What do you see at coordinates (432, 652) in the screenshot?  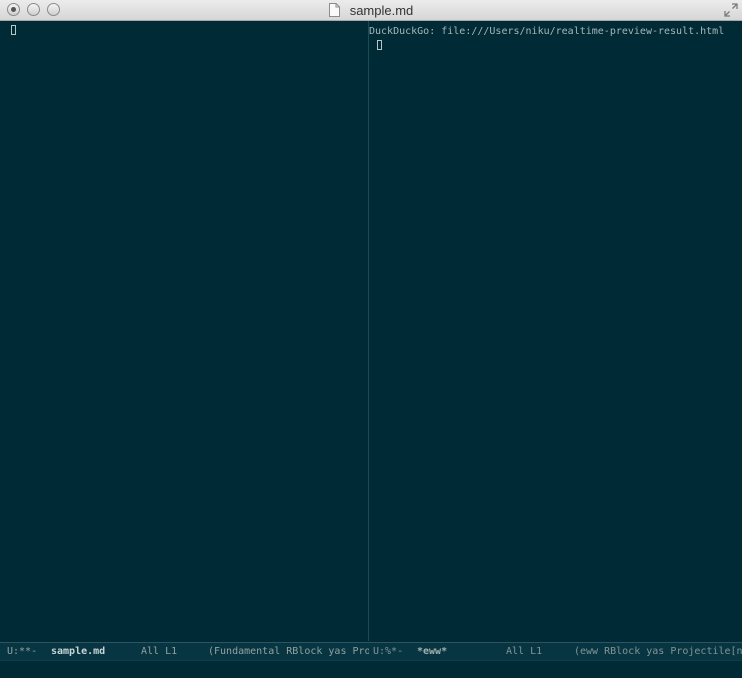 I see `buffer-name: *eww*` at bounding box center [432, 652].